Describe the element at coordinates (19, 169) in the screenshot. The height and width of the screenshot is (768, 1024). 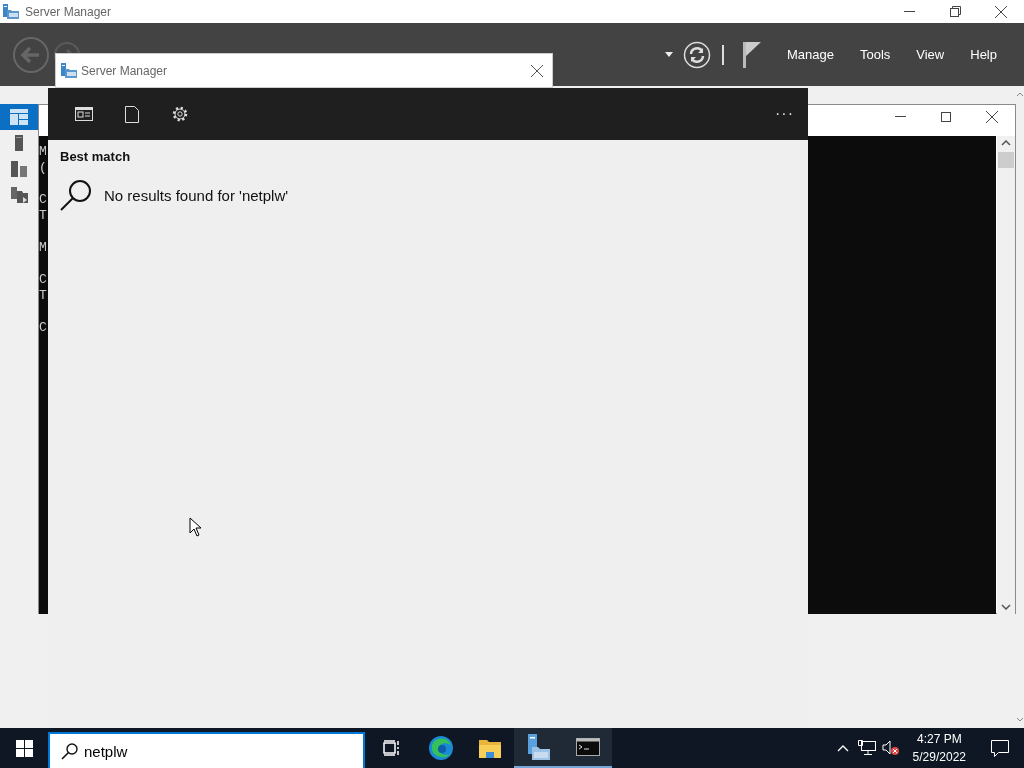
I see `servers-icon` at that location.